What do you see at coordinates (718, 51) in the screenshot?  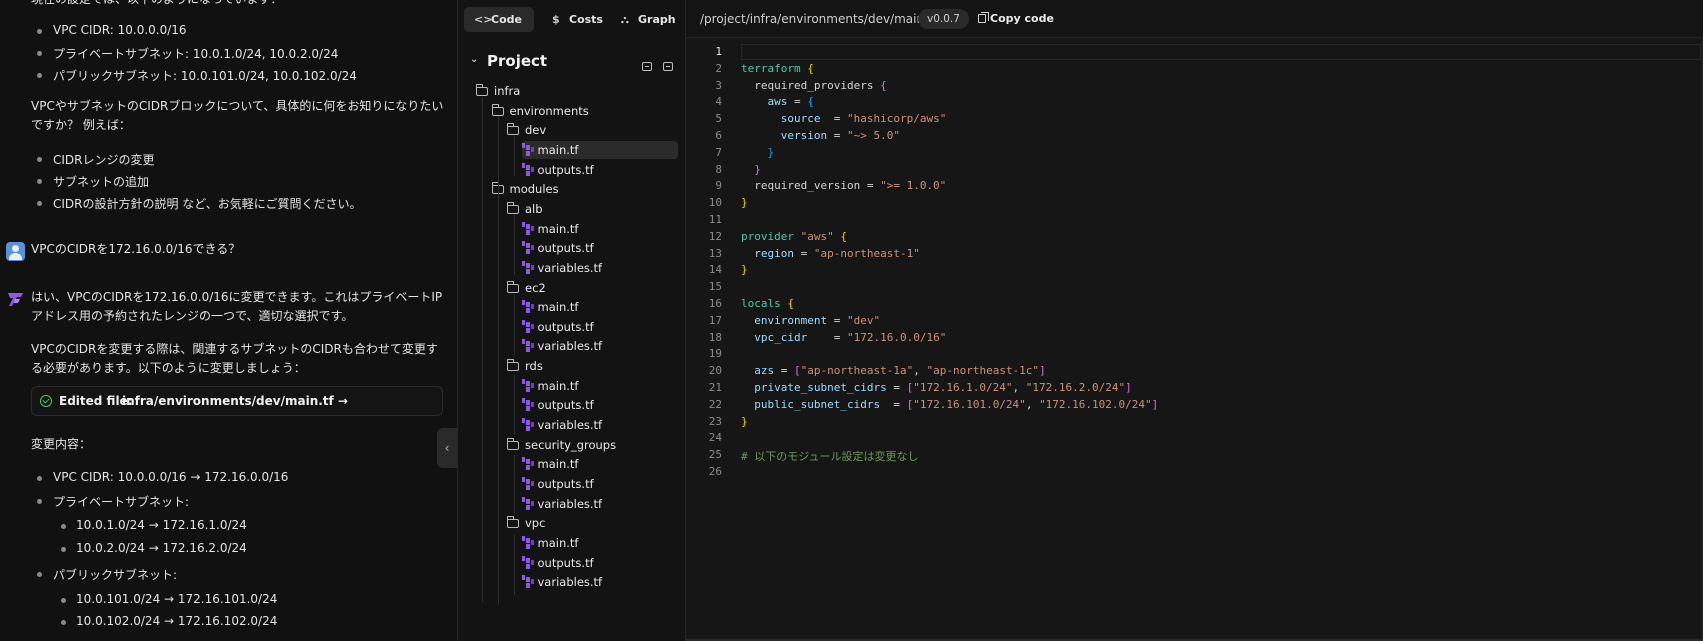 I see `line-number: 1` at bounding box center [718, 51].